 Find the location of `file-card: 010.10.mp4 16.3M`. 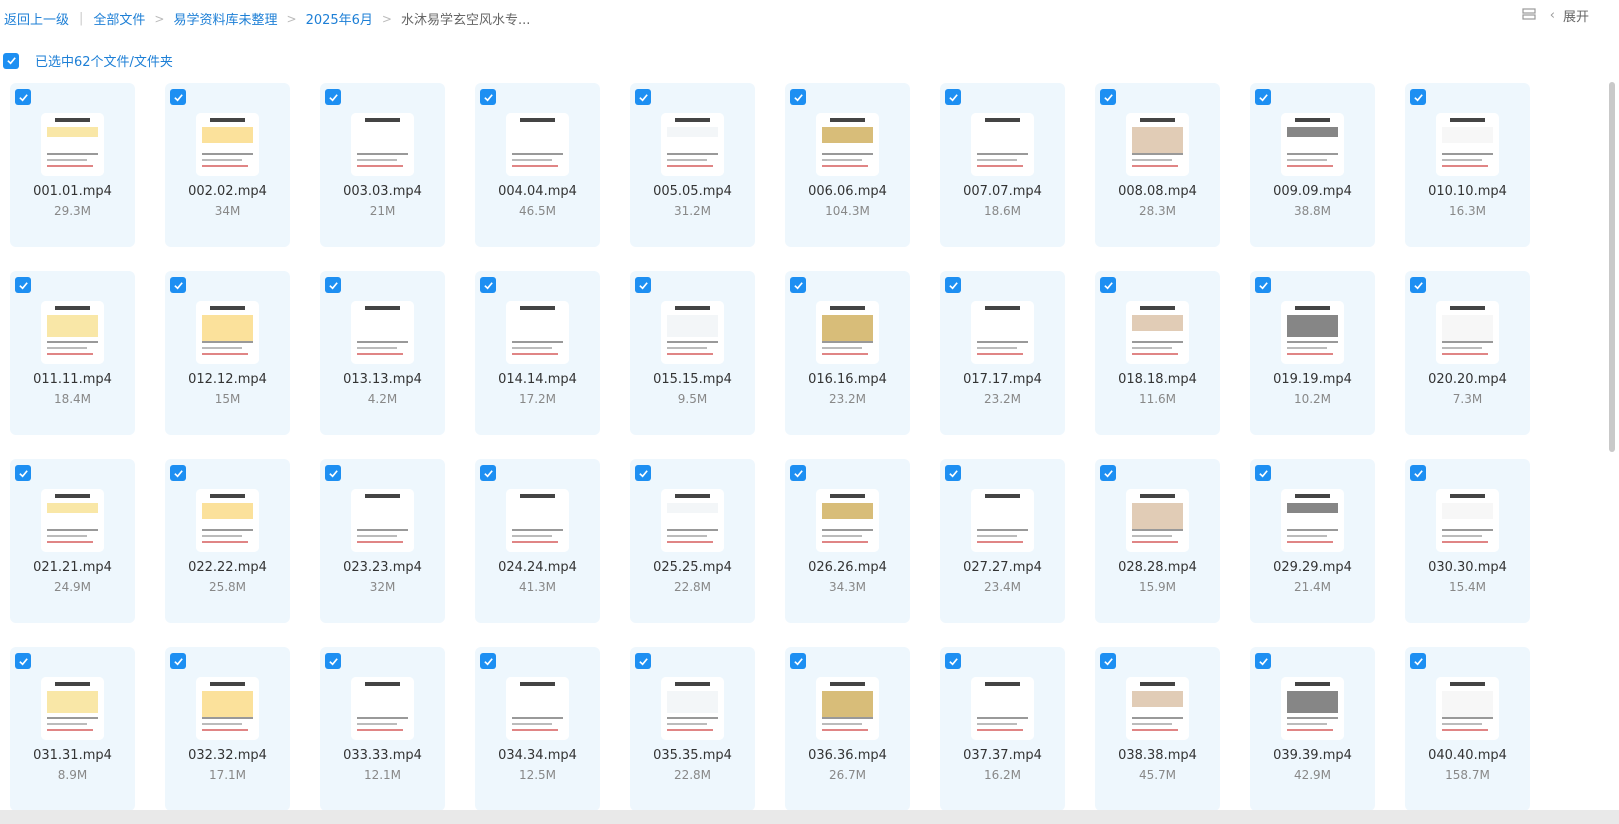

file-card: 010.10.mp4 16.3M is located at coordinates (1467, 165).